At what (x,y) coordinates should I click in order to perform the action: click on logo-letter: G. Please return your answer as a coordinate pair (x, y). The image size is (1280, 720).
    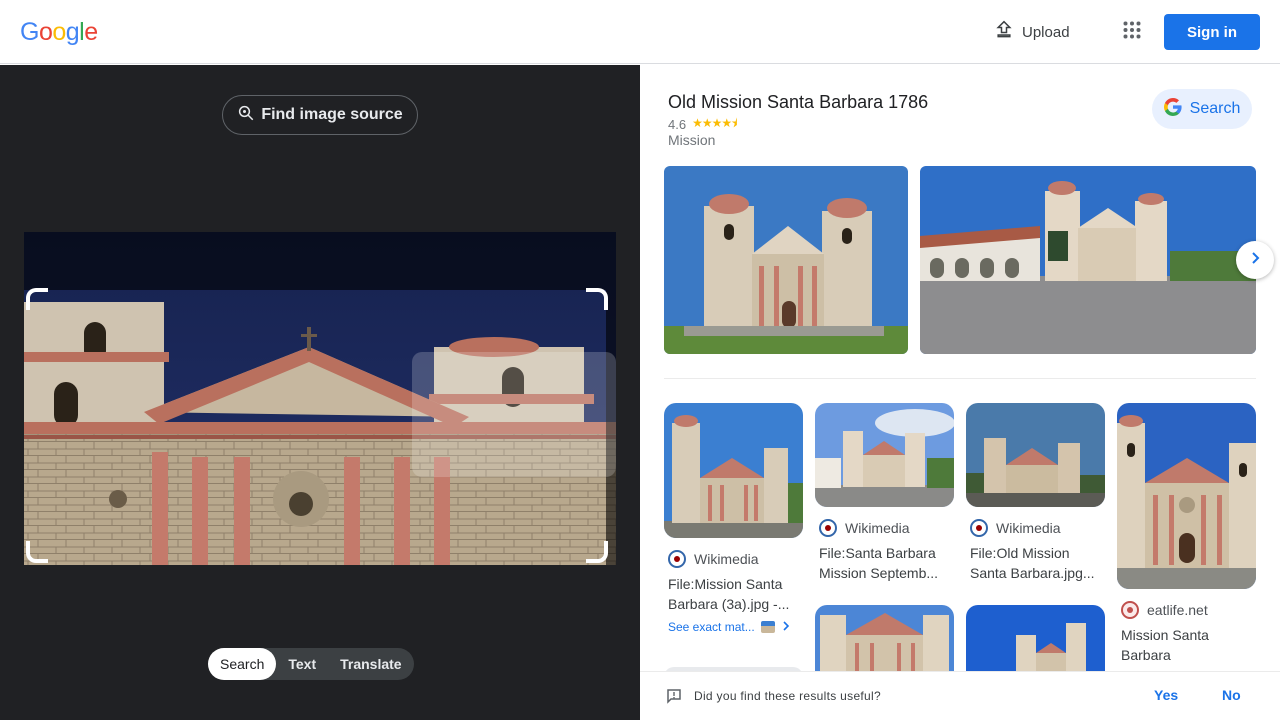
    Looking at the image, I should click on (29, 32).